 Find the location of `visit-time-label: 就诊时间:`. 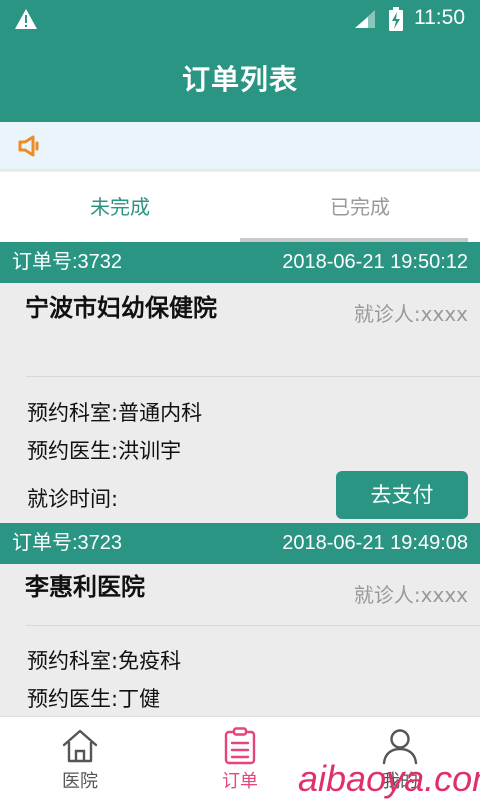

visit-time-label: 就诊时间: is located at coordinates (73, 499).